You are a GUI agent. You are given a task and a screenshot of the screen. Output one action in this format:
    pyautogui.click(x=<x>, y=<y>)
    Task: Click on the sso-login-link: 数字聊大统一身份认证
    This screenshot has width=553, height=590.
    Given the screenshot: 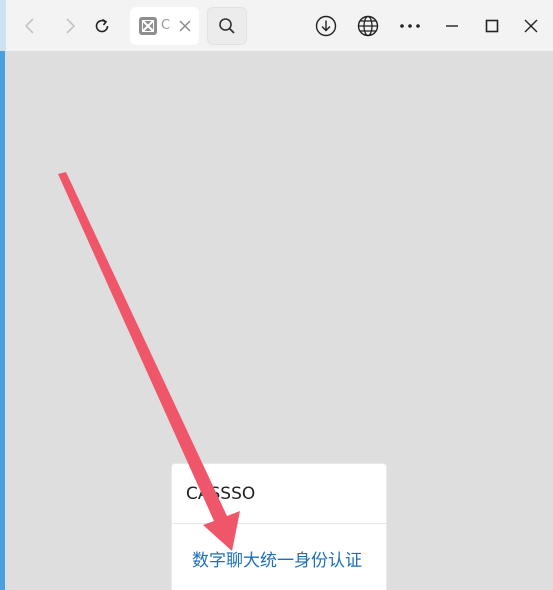 What is the action you would take?
    pyautogui.click(x=279, y=547)
    